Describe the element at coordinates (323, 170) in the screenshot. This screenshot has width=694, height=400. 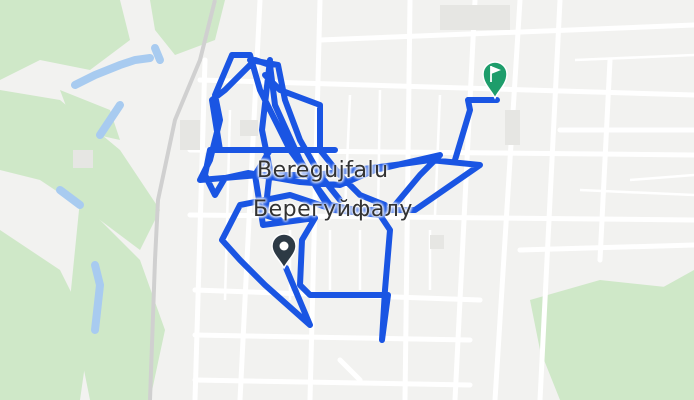
I see `place-label-latin: Beregujfalu` at that location.